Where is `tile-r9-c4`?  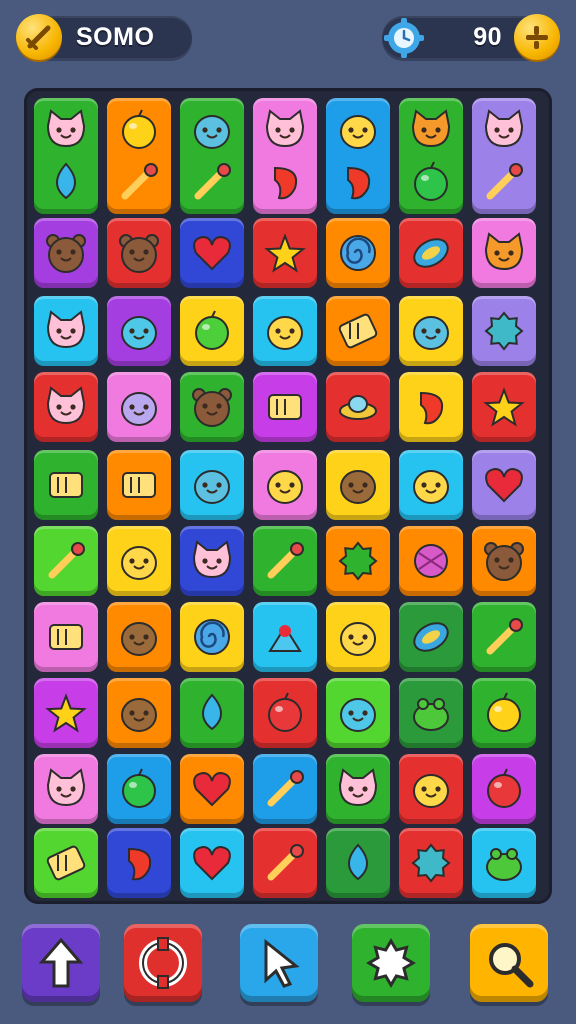
tile-r9-c4 is located at coordinates (285, 789).